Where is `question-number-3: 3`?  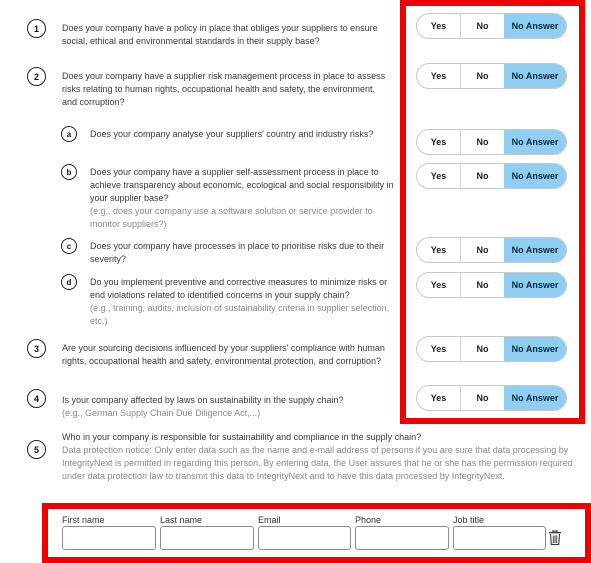
question-number-3: 3 is located at coordinates (36, 348).